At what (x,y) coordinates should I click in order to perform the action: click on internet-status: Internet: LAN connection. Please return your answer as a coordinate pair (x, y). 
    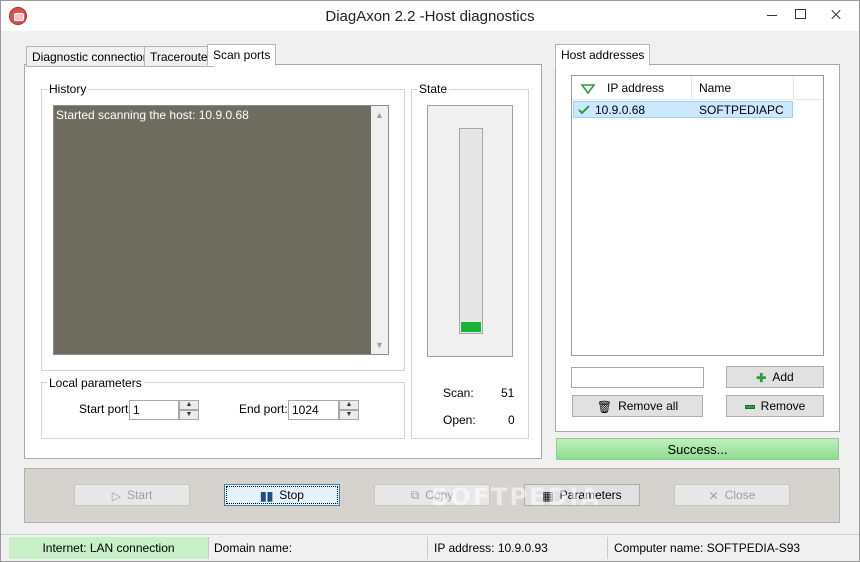
    Looking at the image, I should click on (109, 548).